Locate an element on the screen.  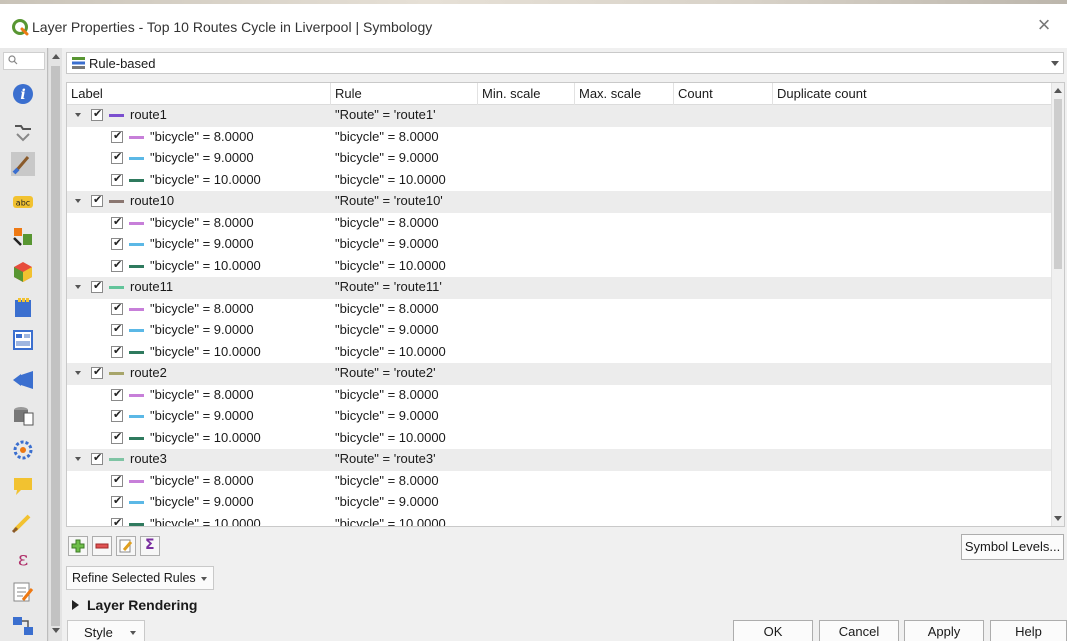
tree-scroll-thumb is located at coordinates (1058, 184).